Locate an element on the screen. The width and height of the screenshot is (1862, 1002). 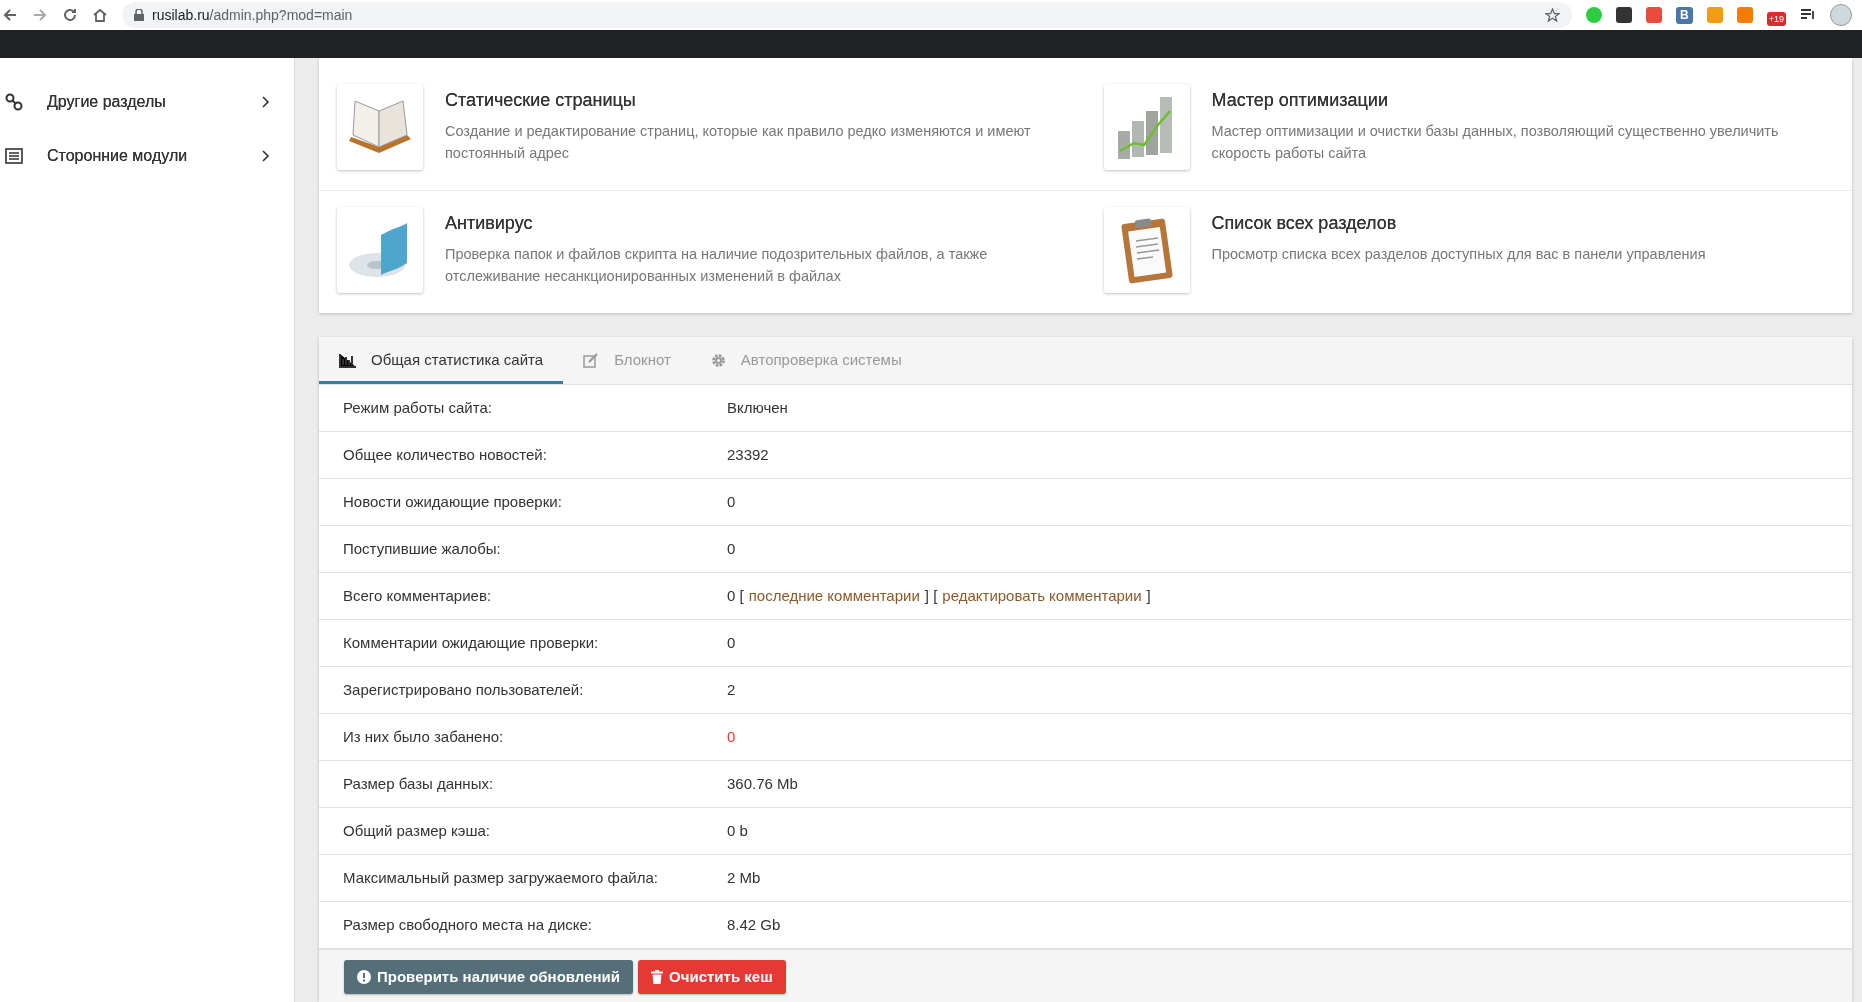
module-card: Мастер оптимизации Мастер оптимизации и очистки базы данных, позволяющий существенно увеличить скорость работы сайта is located at coordinates (1468, 129).